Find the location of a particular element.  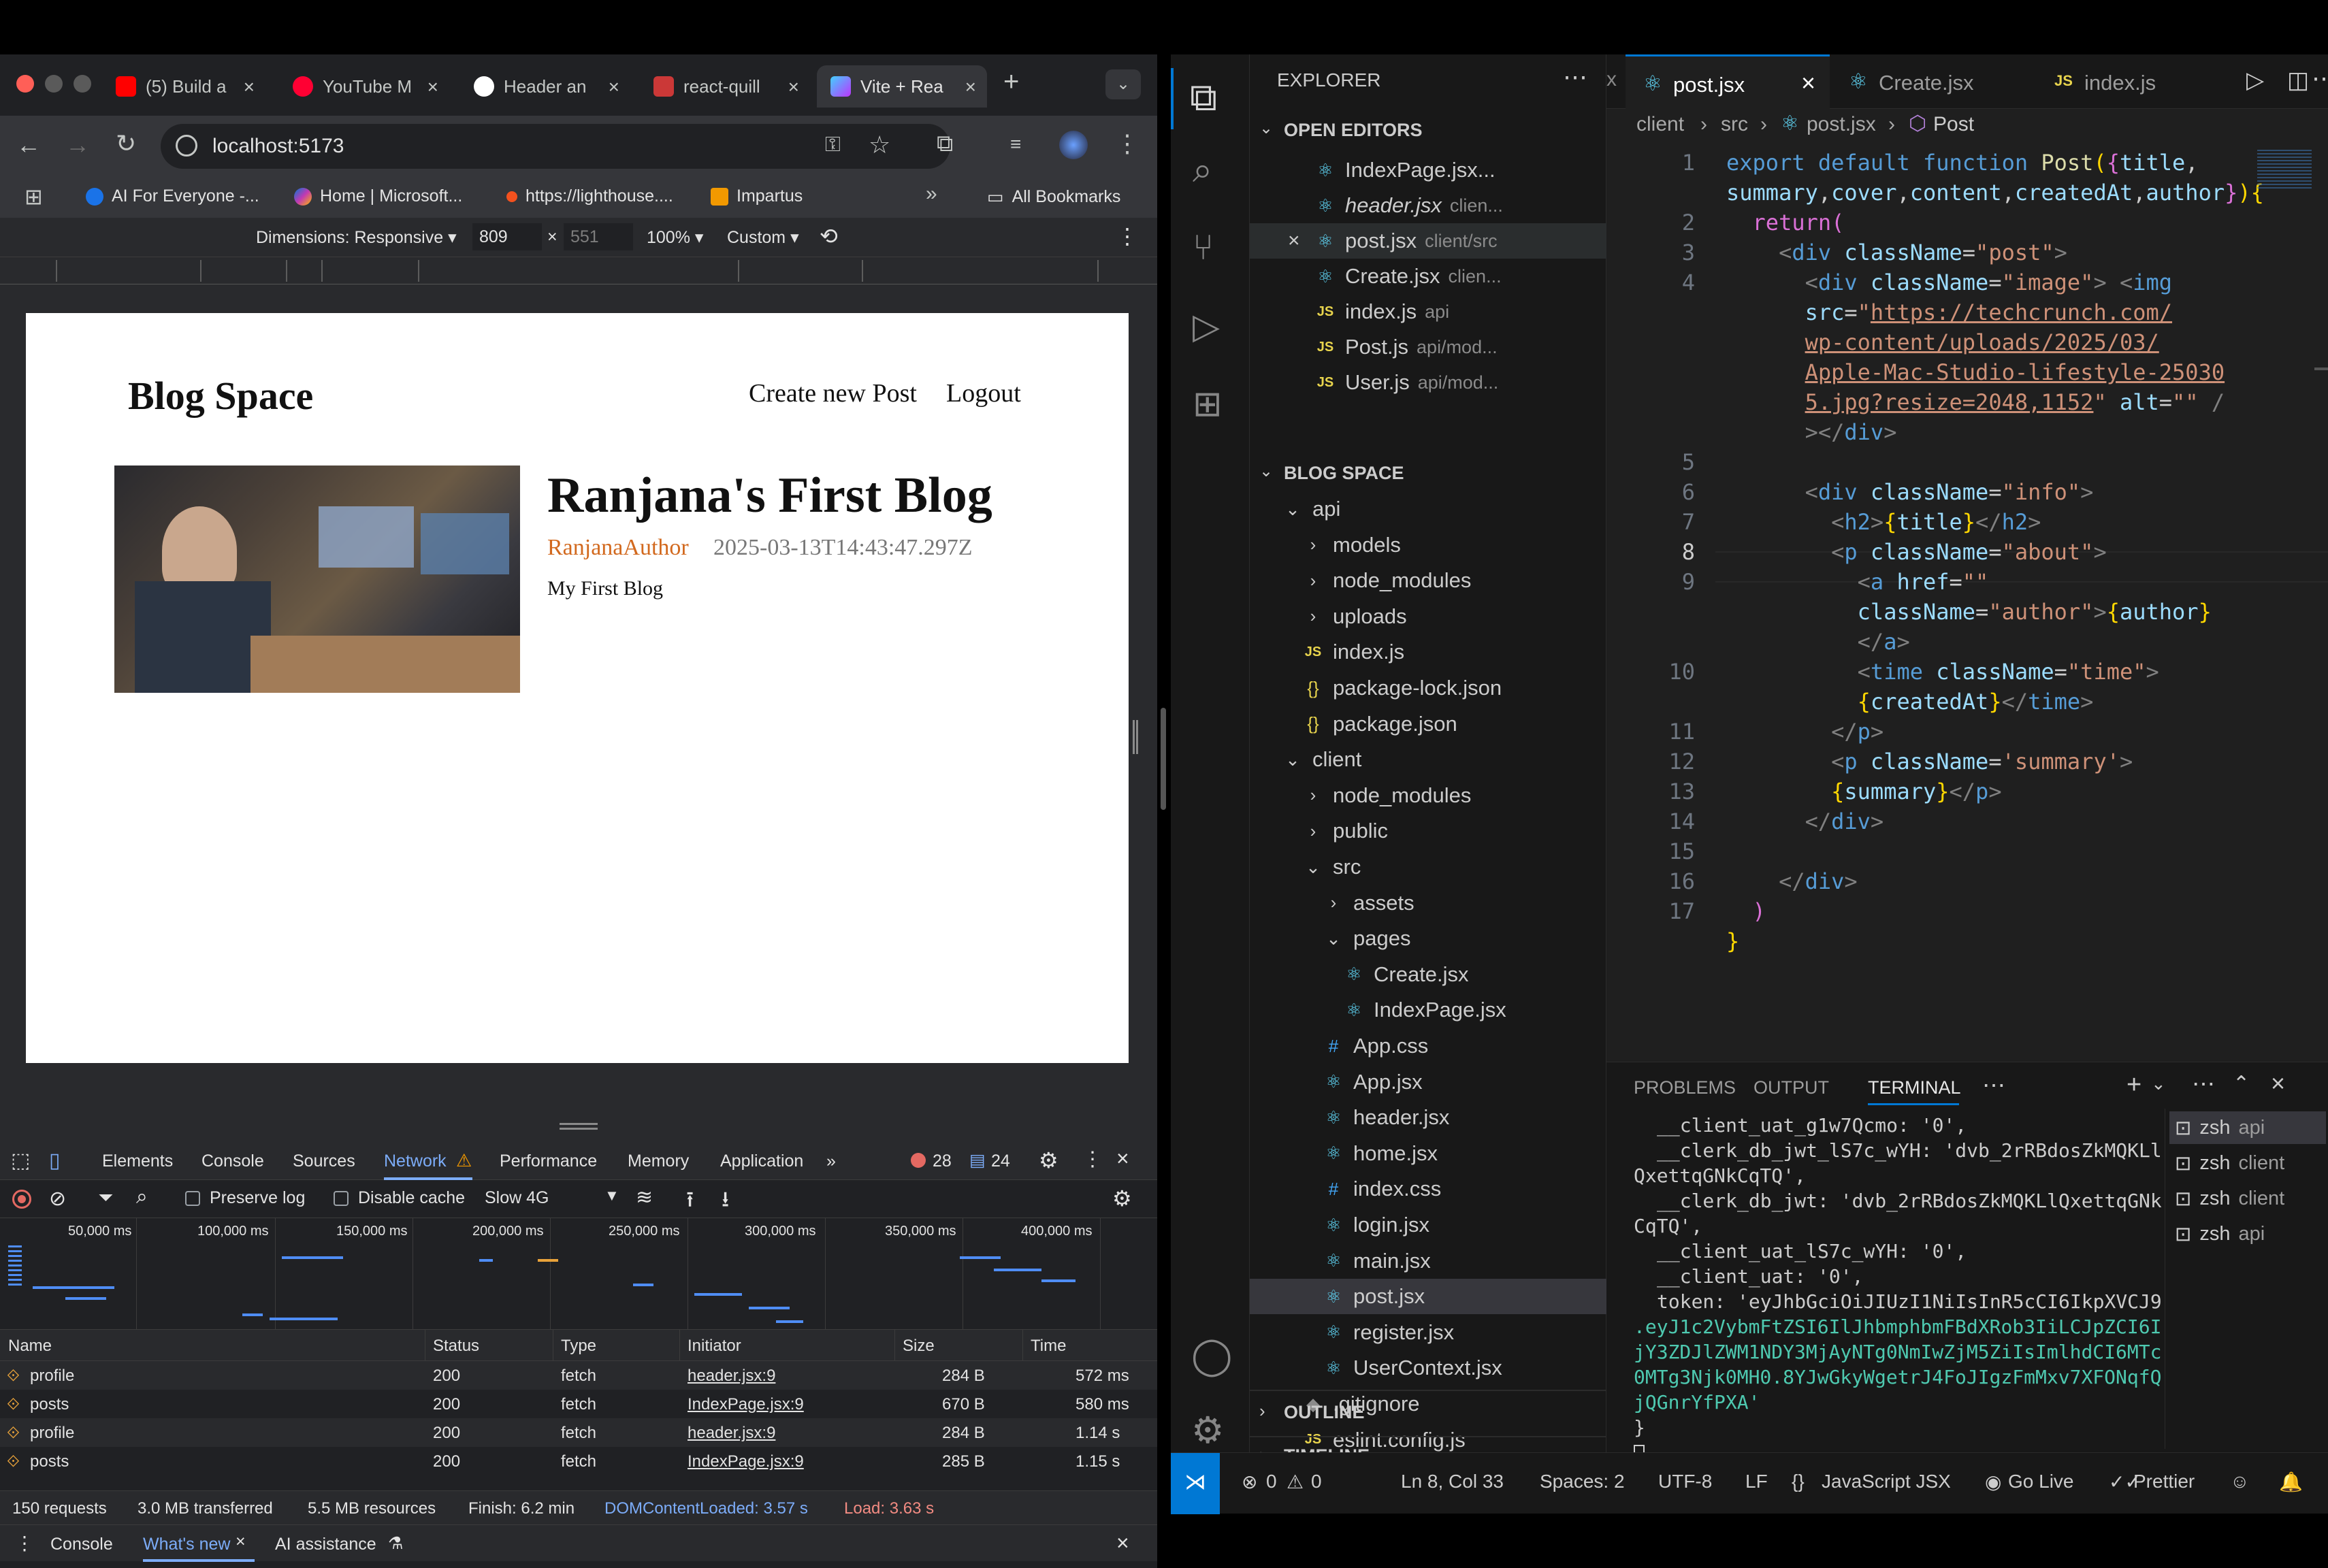

browser-tab-active: Vite + Rea × is located at coordinates (902, 86).